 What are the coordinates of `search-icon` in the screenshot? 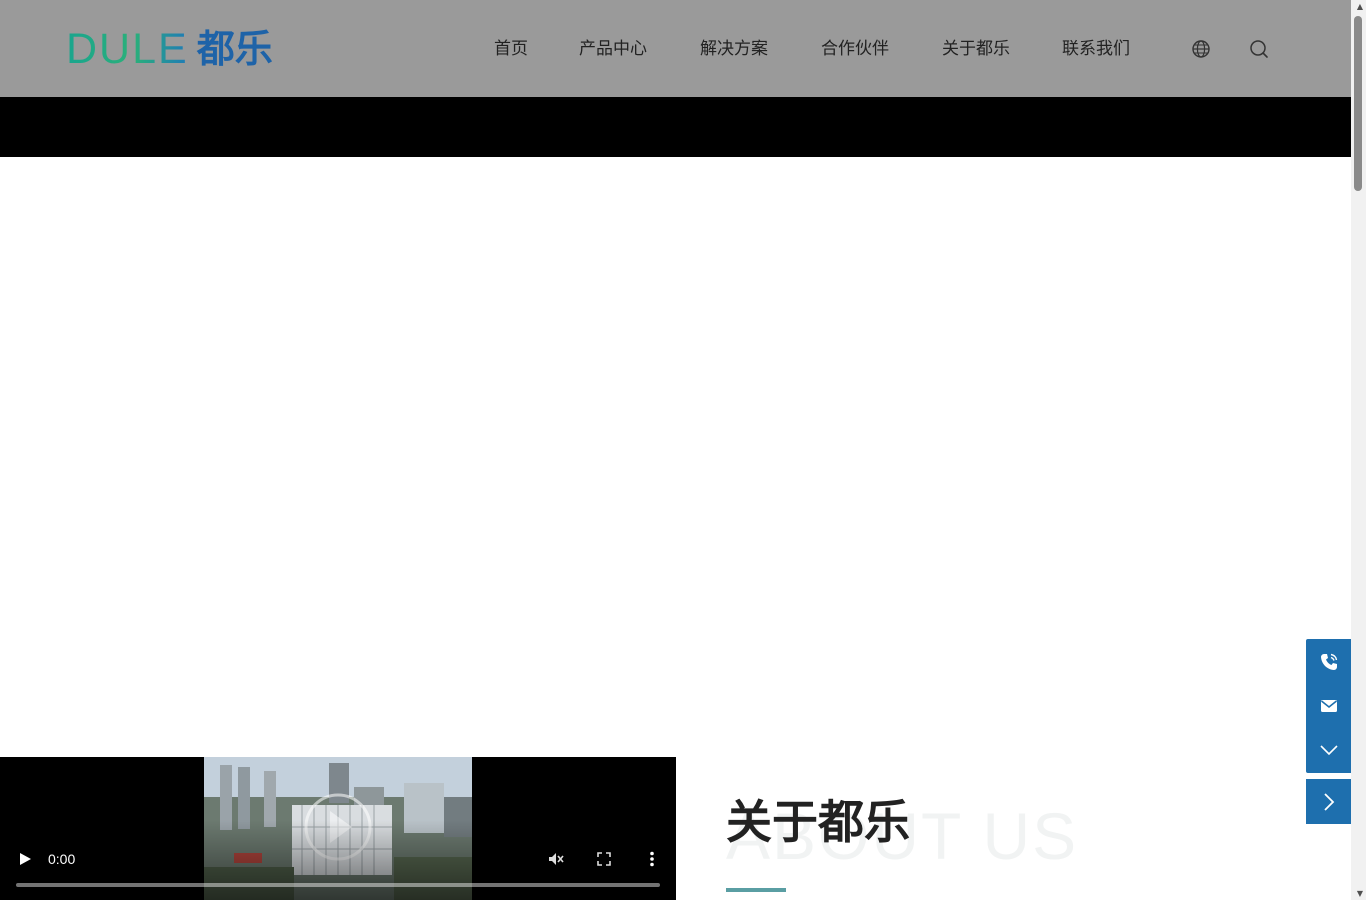 It's located at (1259, 49).